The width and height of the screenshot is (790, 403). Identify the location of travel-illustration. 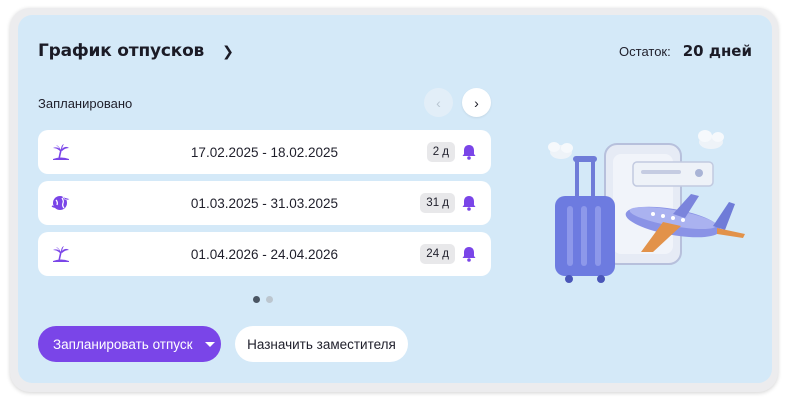
(646, 206).